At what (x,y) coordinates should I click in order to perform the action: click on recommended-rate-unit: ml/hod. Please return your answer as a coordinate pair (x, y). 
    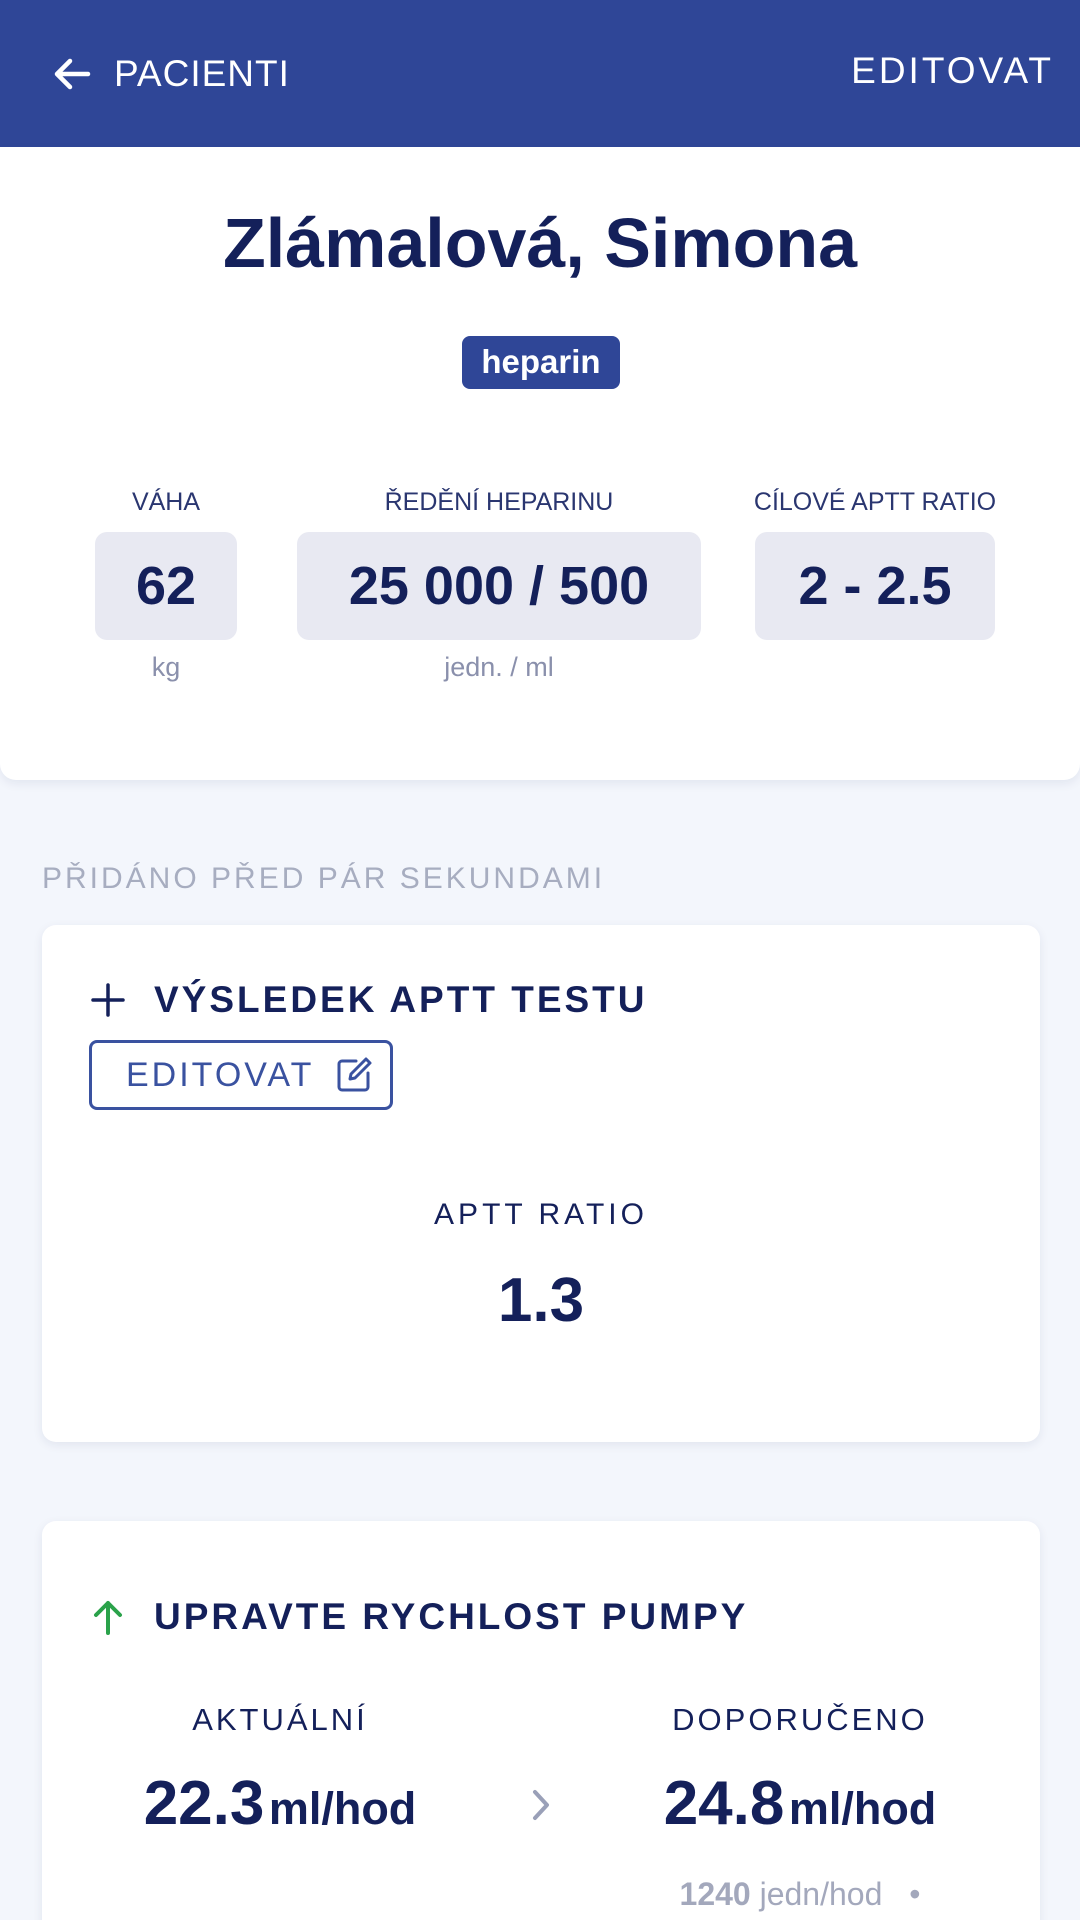
    Looking at the image, I should click on (862, 1808).